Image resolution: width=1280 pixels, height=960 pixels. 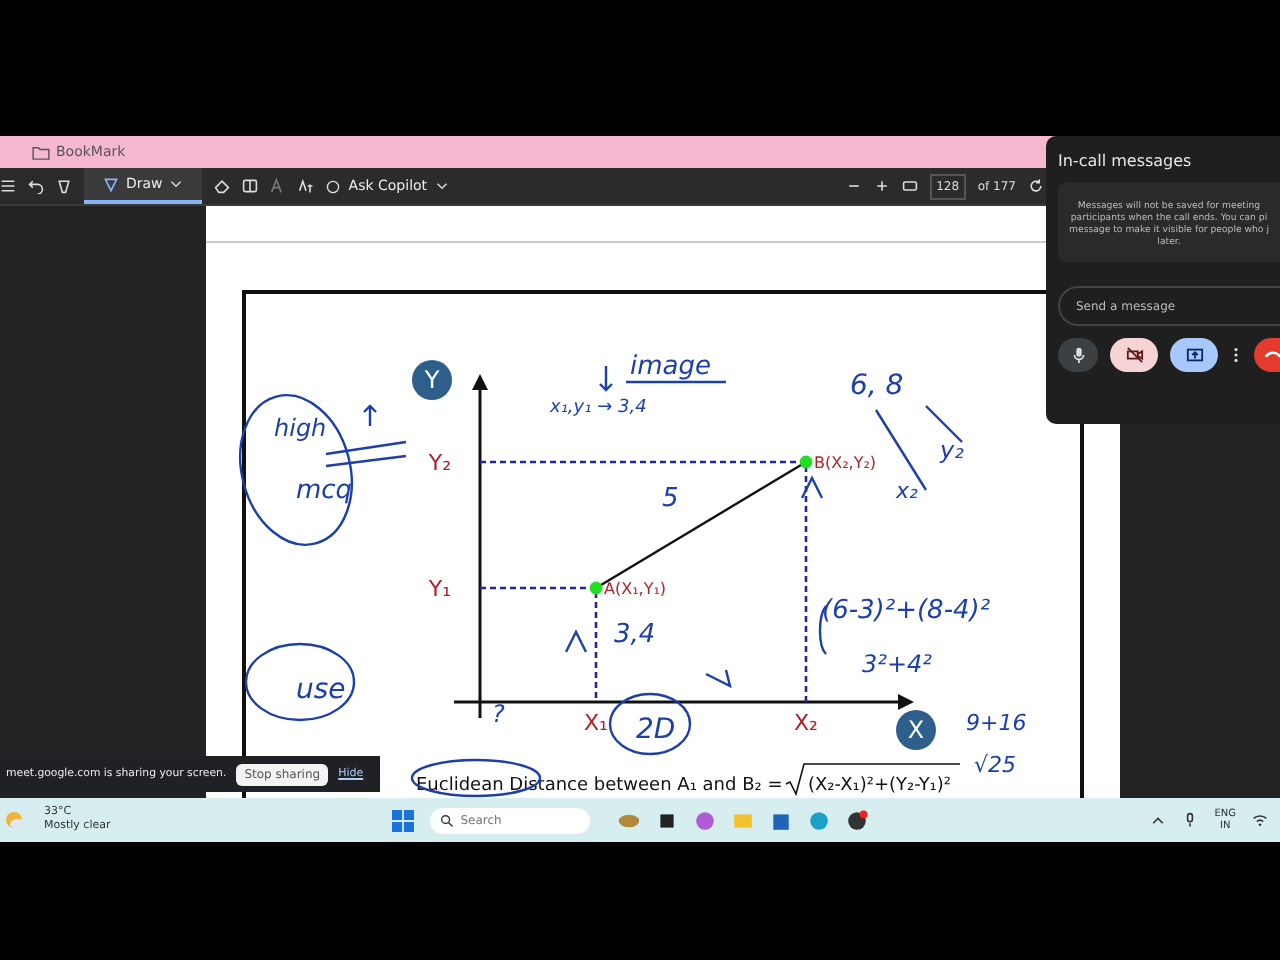 I want to click on highlighter-icon, so click(x=64, y=186).